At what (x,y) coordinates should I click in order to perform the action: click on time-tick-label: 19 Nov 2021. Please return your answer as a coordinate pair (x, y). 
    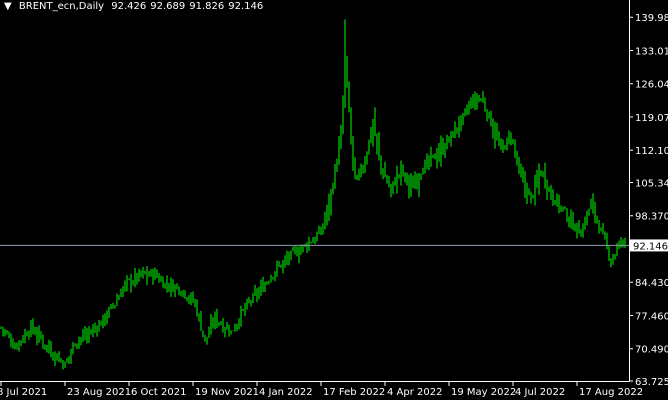
    Looking at the image, I should click on (227, 392).